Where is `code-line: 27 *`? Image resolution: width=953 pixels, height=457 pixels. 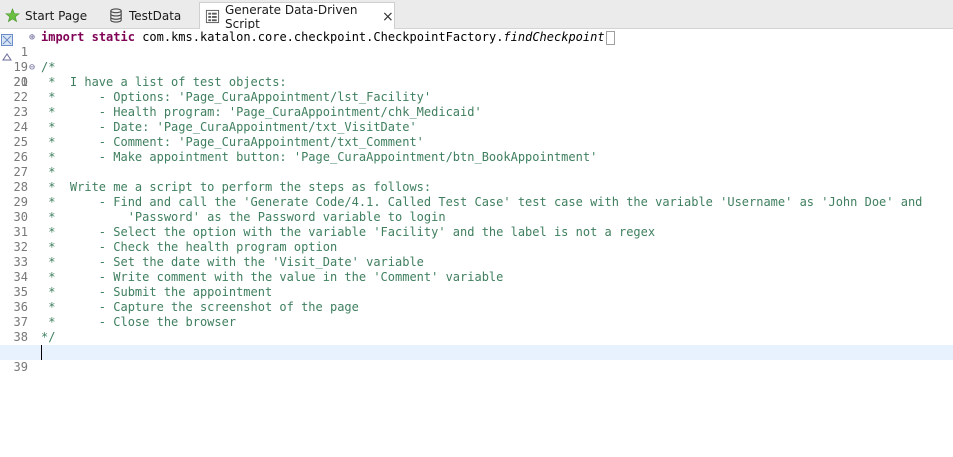 code-line: 27 * is located at coordinates (476, 172).